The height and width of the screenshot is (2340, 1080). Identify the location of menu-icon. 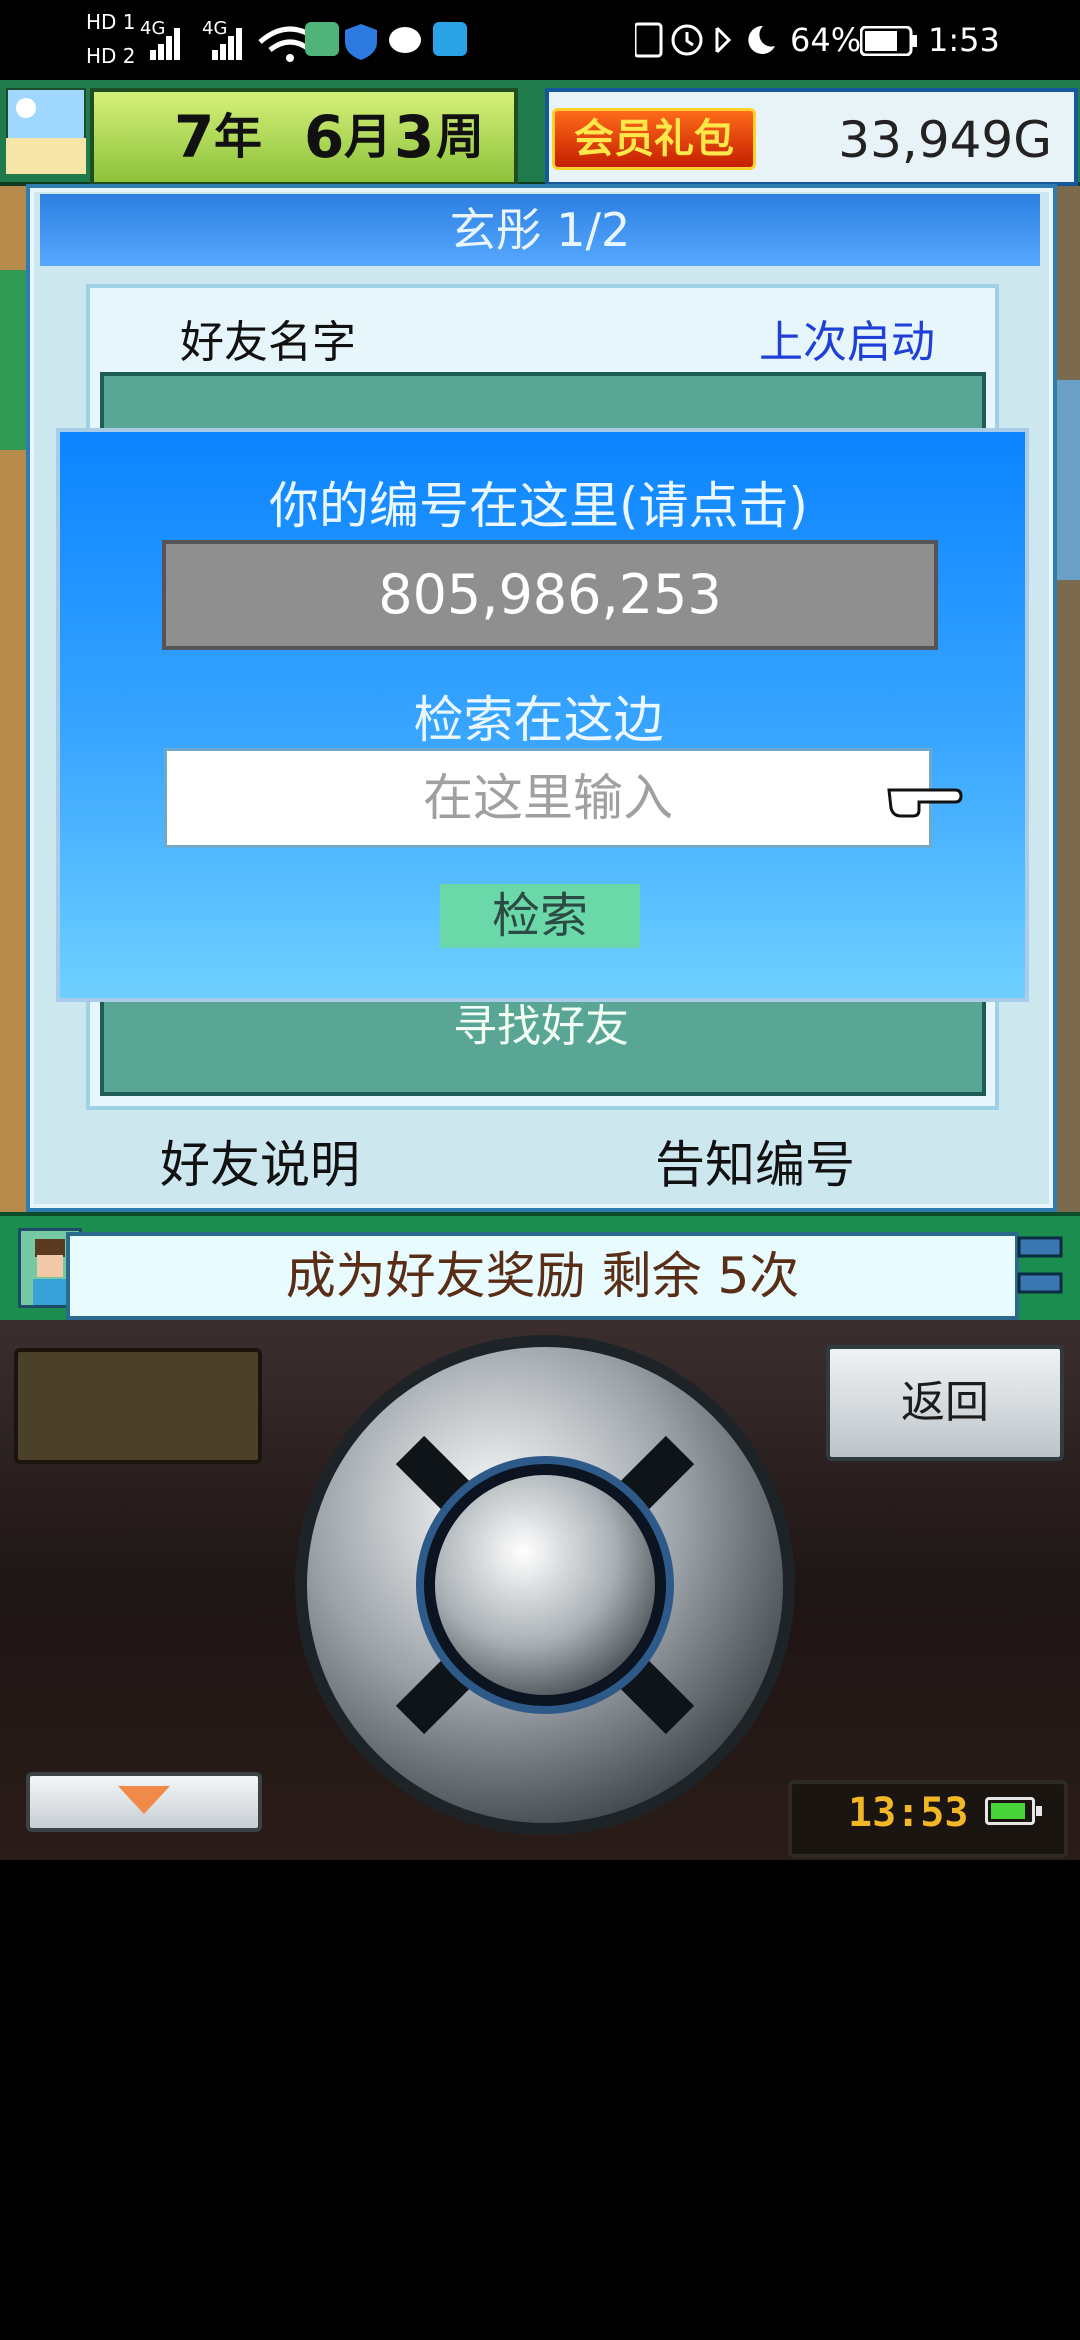
(1040, 1268).